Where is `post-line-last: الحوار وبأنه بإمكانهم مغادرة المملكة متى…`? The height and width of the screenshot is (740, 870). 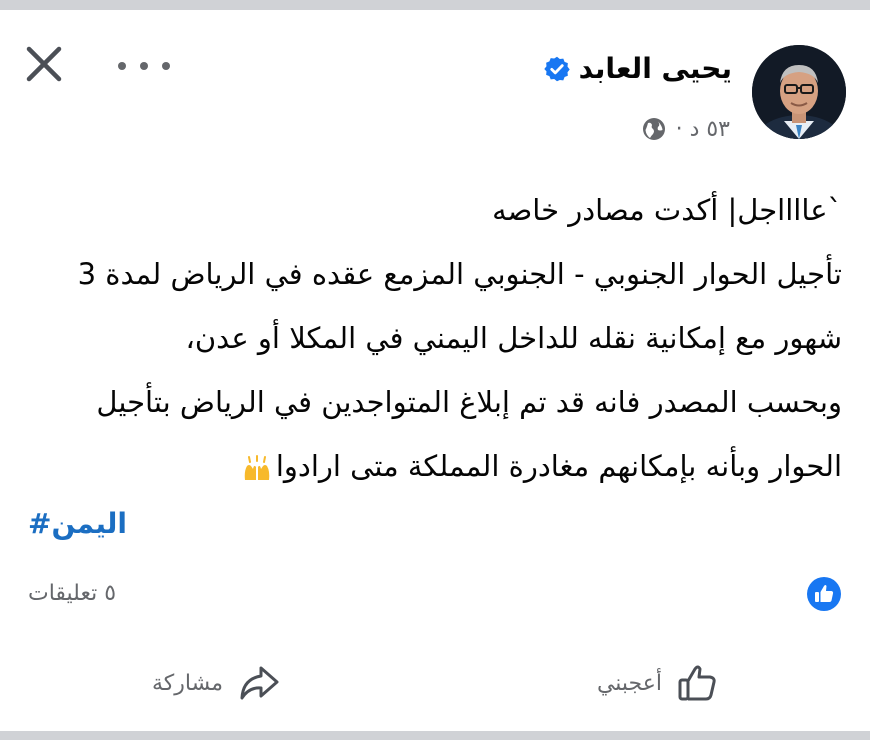 post-line-last: الحوار وبأنه بإمكانهم مغادرة المملكة متى… is located at coordinates (432, 466).